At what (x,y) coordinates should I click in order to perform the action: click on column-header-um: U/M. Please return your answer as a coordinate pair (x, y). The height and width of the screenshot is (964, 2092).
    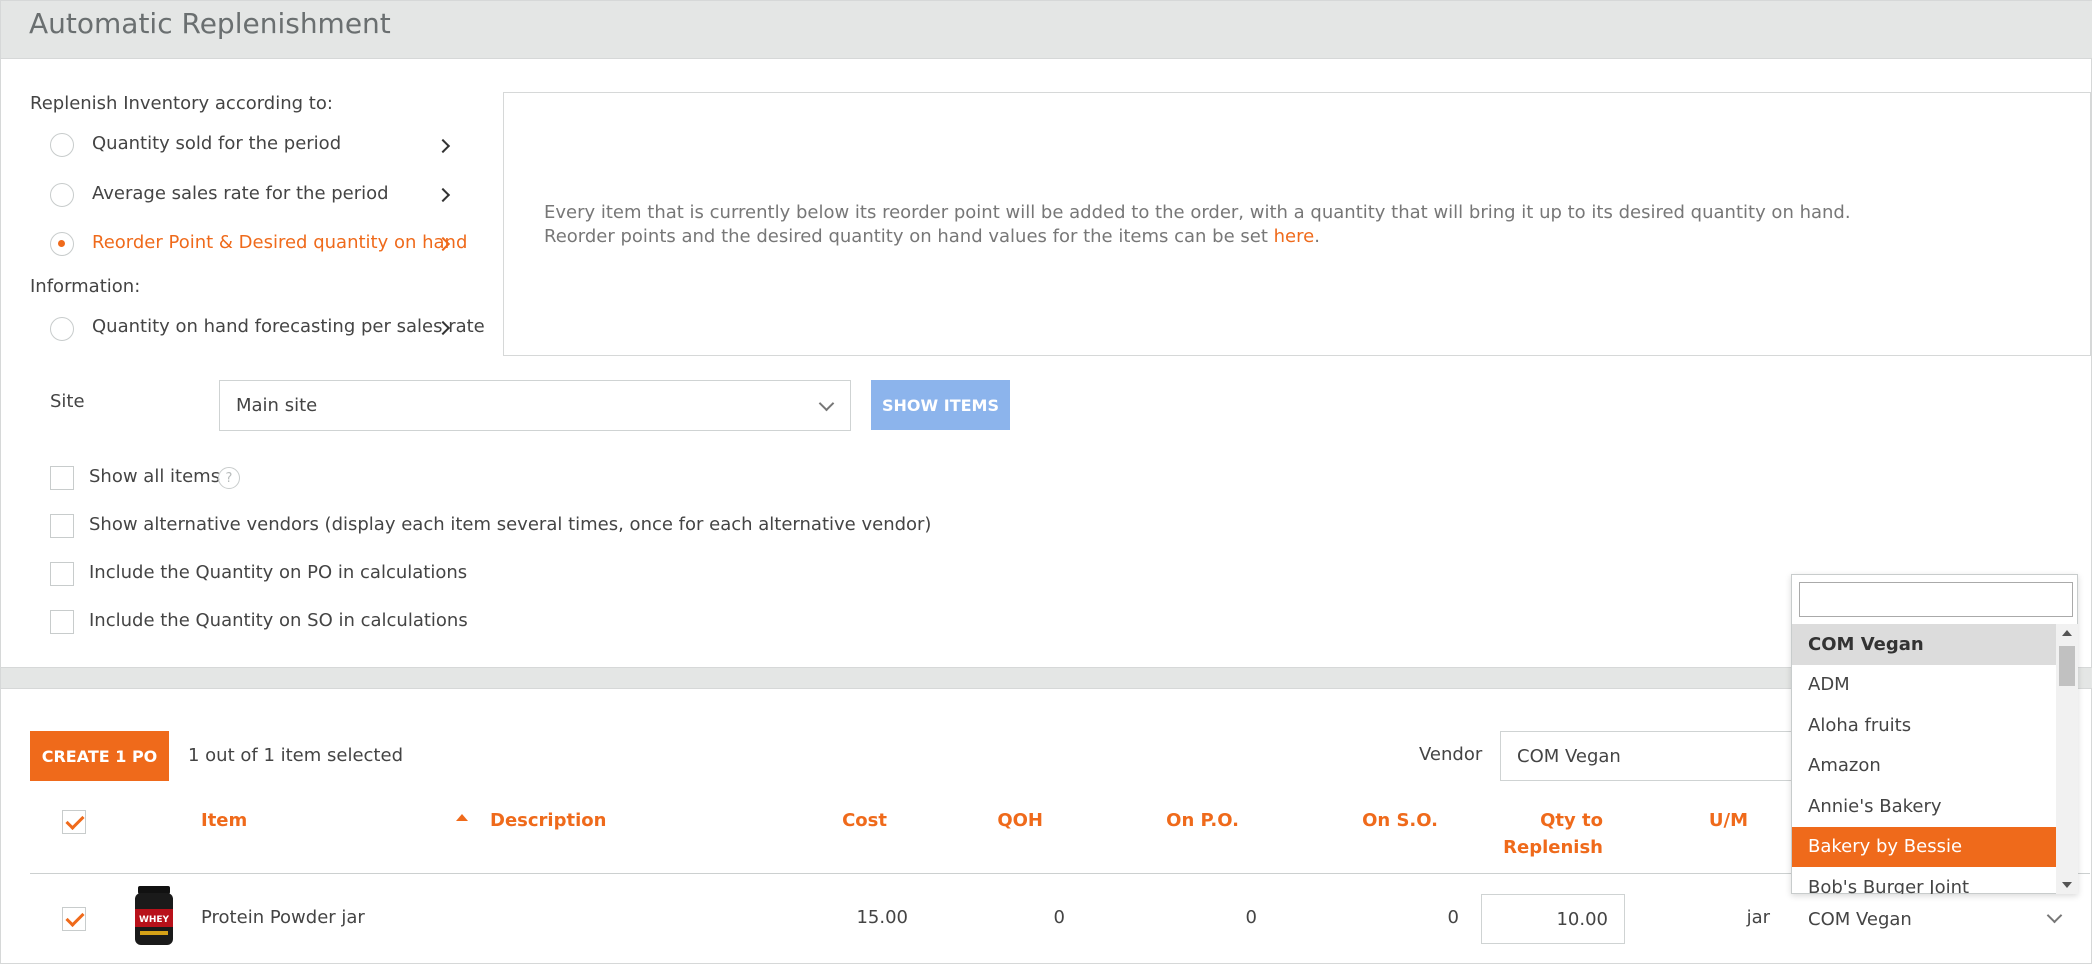
    Looking at the image, I should click on (1714, 820).